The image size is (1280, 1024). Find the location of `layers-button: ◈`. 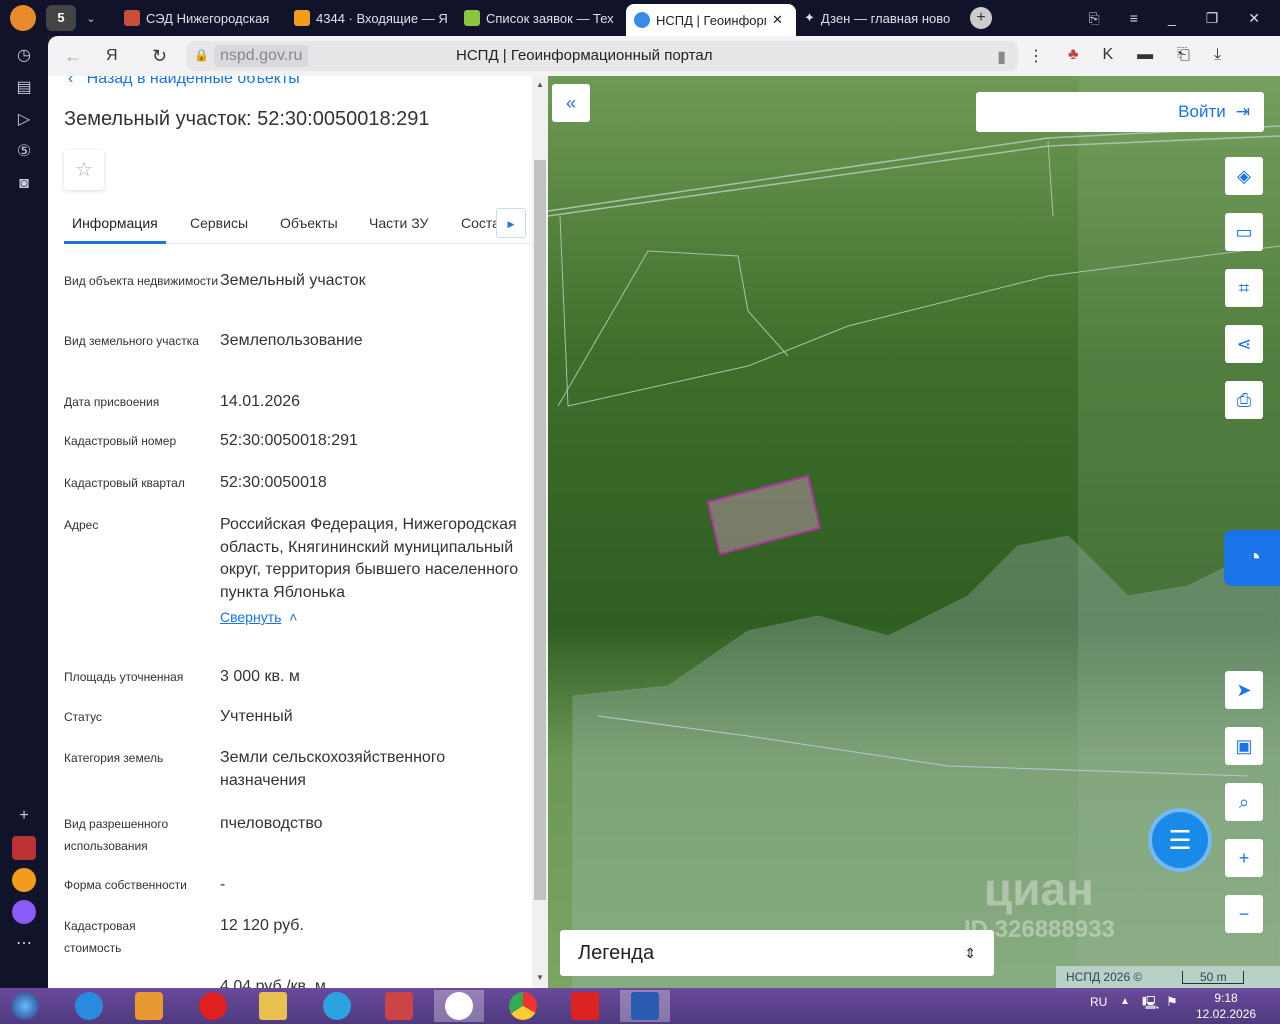

layers-button: ◈ is located at coordinates (1244, 176).